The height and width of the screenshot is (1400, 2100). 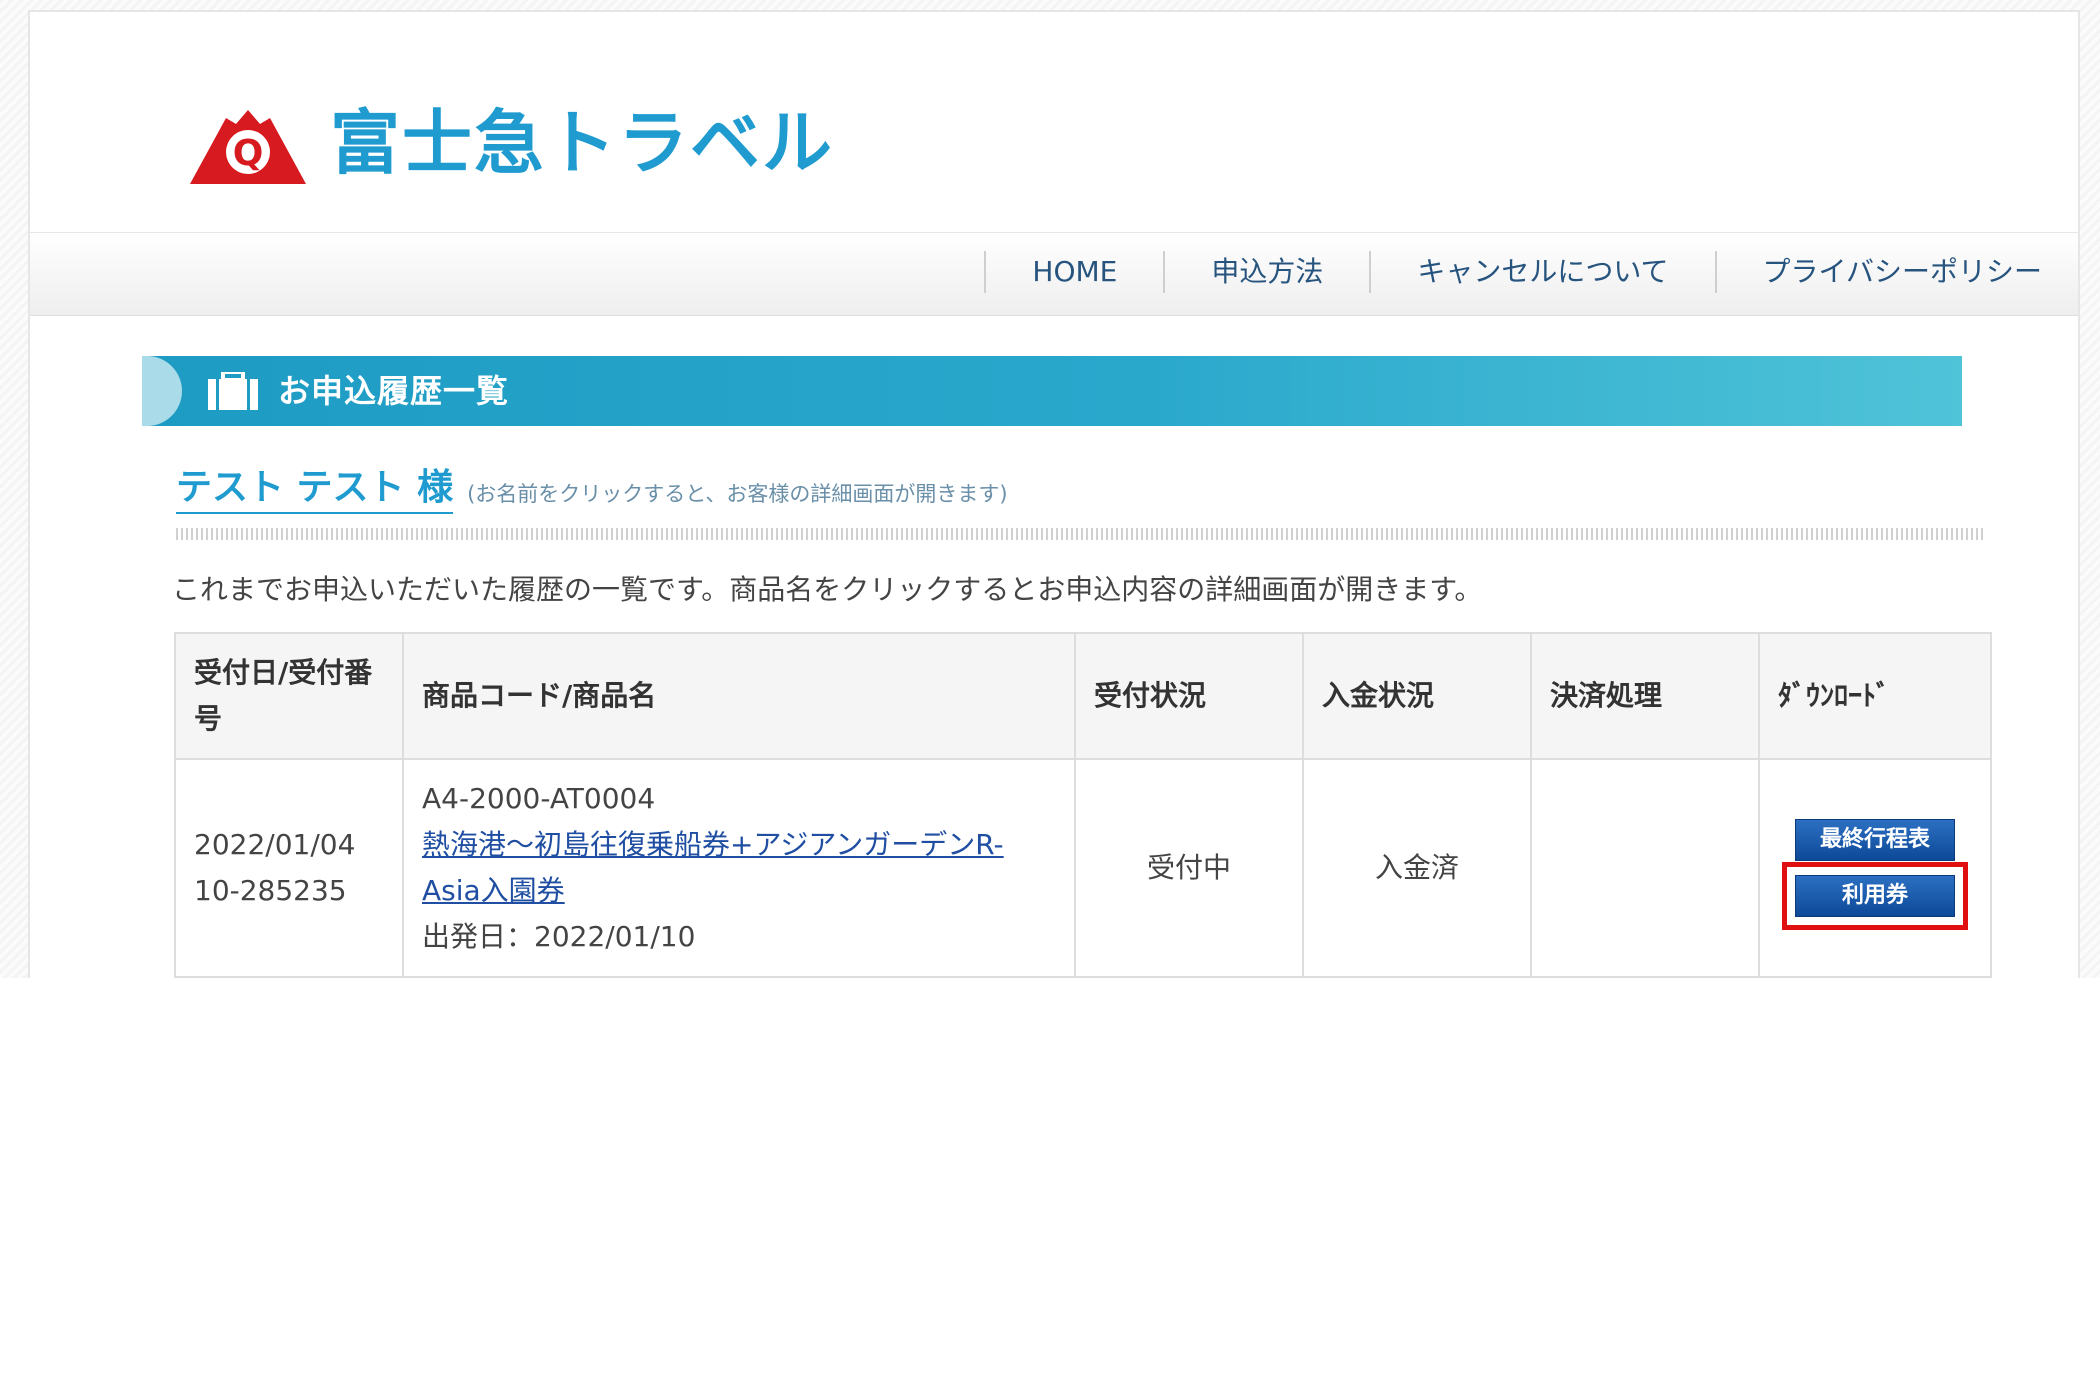 What do you see at coordinates (1266, 272) in the screenshot?
I see `nav-how-to-apply: 申込方法` at bounding box center [1266, 272].